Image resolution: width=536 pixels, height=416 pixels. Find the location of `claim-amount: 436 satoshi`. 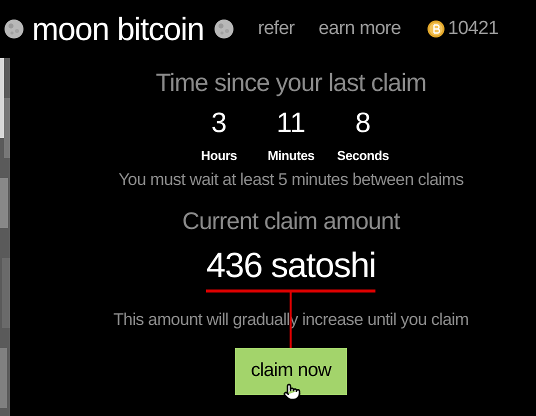

claim-amount: 436 satoshi is located at coordinates (291, 265).